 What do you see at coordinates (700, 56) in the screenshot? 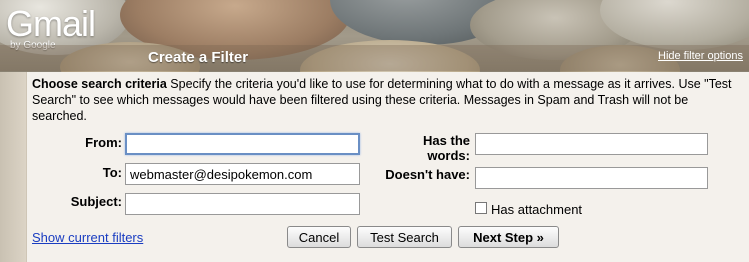
I see `hide-filter-options-link: Hide filter options` at bounding box center [700, 56].